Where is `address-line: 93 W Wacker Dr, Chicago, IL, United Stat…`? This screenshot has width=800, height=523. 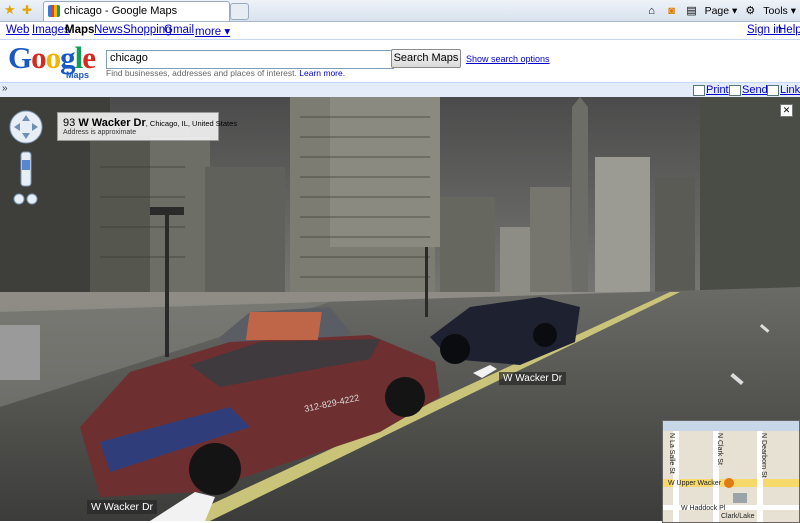
address-line: 93 W Wacker Dr, Chicago, IL, United Stat… is located at coordinates (150, 123).